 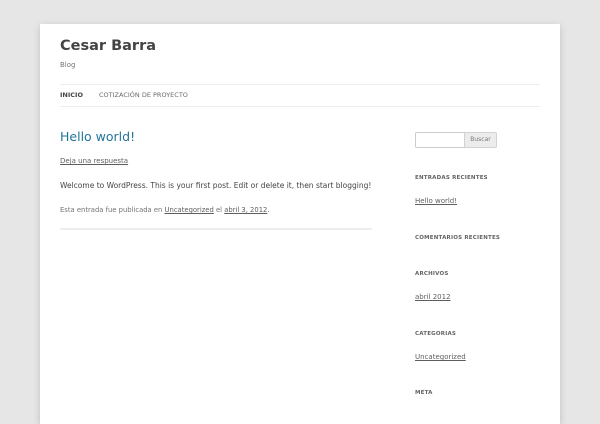 I want to click on meta-suffix: ., so click(x=268, y=210).